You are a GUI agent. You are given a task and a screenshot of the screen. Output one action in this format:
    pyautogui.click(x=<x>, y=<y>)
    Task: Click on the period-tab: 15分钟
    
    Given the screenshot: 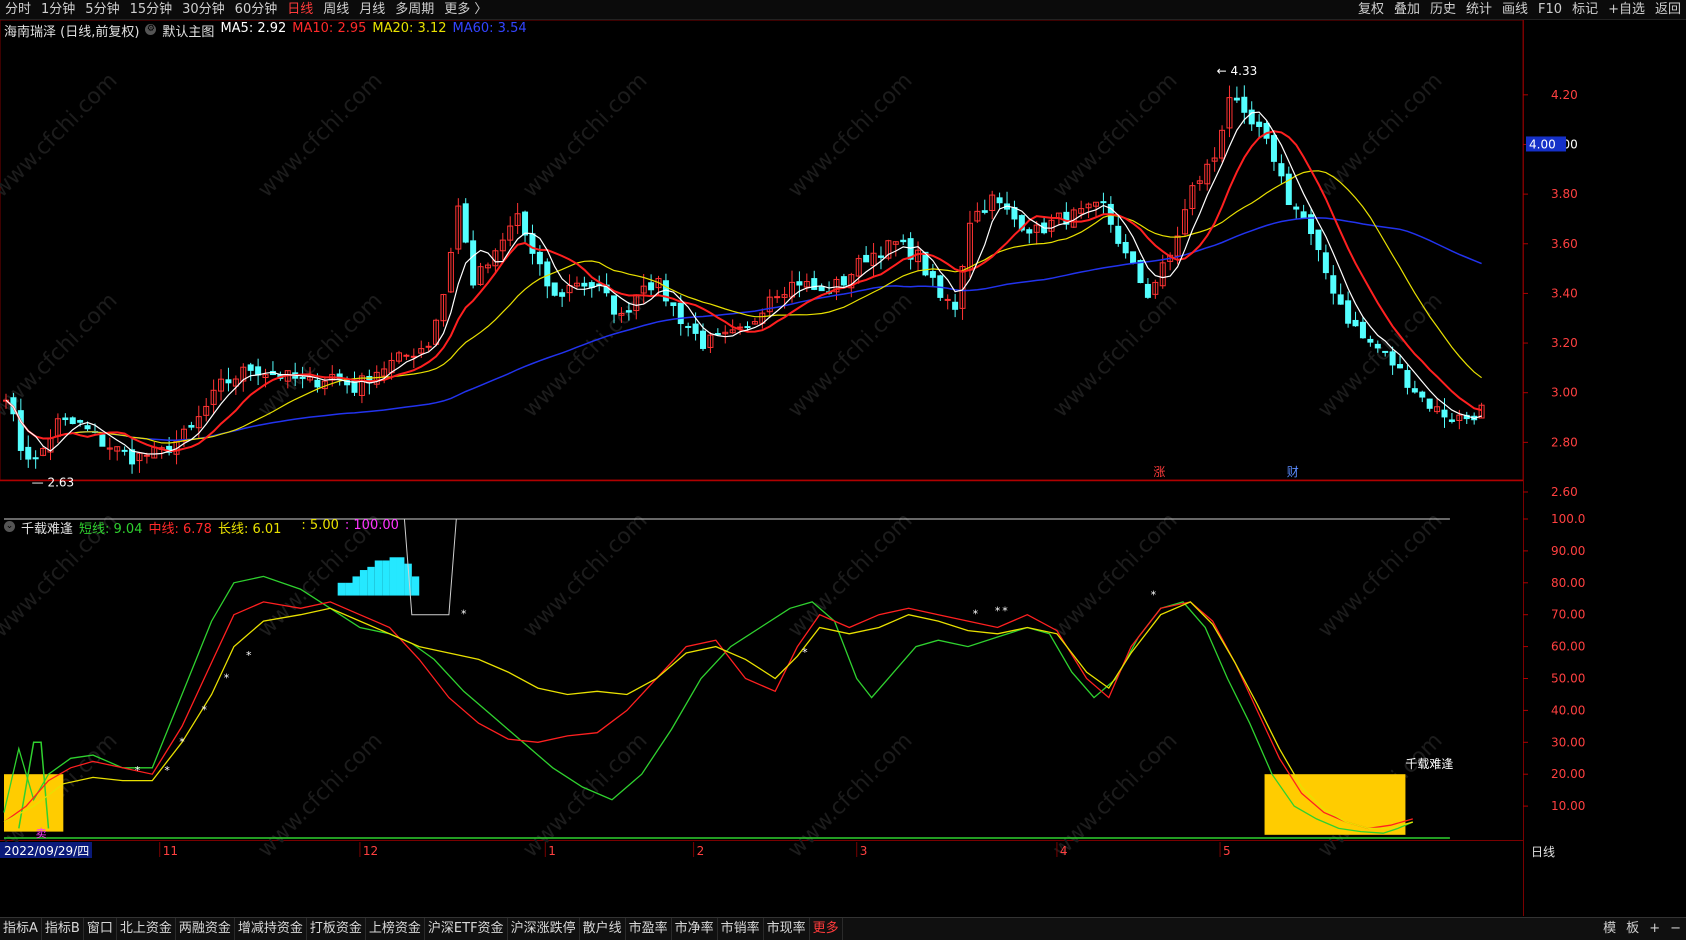 What is the action you would take?
    pyautogui.click(x=151, y=9)
    